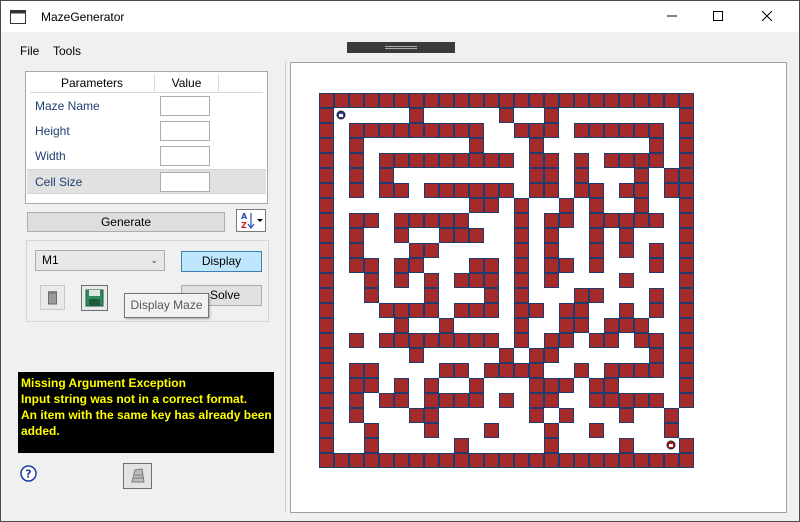 Image resolution: width=800 pixels, height=522 pixels. I want to click on height-input, so click(185, 131).